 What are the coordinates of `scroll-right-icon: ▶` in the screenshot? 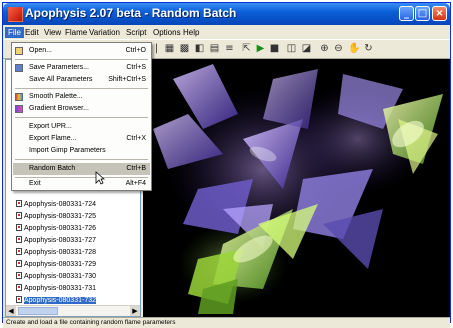 It's located at (135, 311).